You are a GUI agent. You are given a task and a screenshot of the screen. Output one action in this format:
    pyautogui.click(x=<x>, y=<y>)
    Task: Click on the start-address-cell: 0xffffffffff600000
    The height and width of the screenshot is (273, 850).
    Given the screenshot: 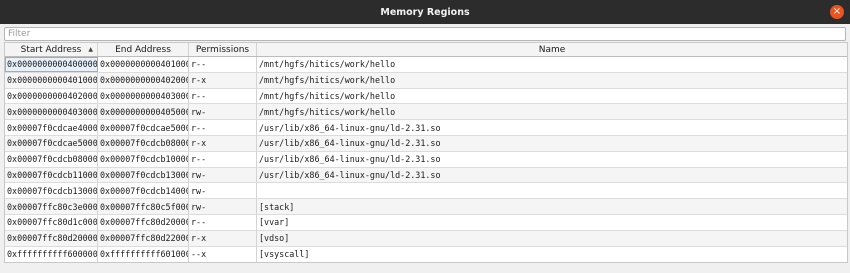 What is the action you would take?
    pyautogui.click(x=51, y=254)
    